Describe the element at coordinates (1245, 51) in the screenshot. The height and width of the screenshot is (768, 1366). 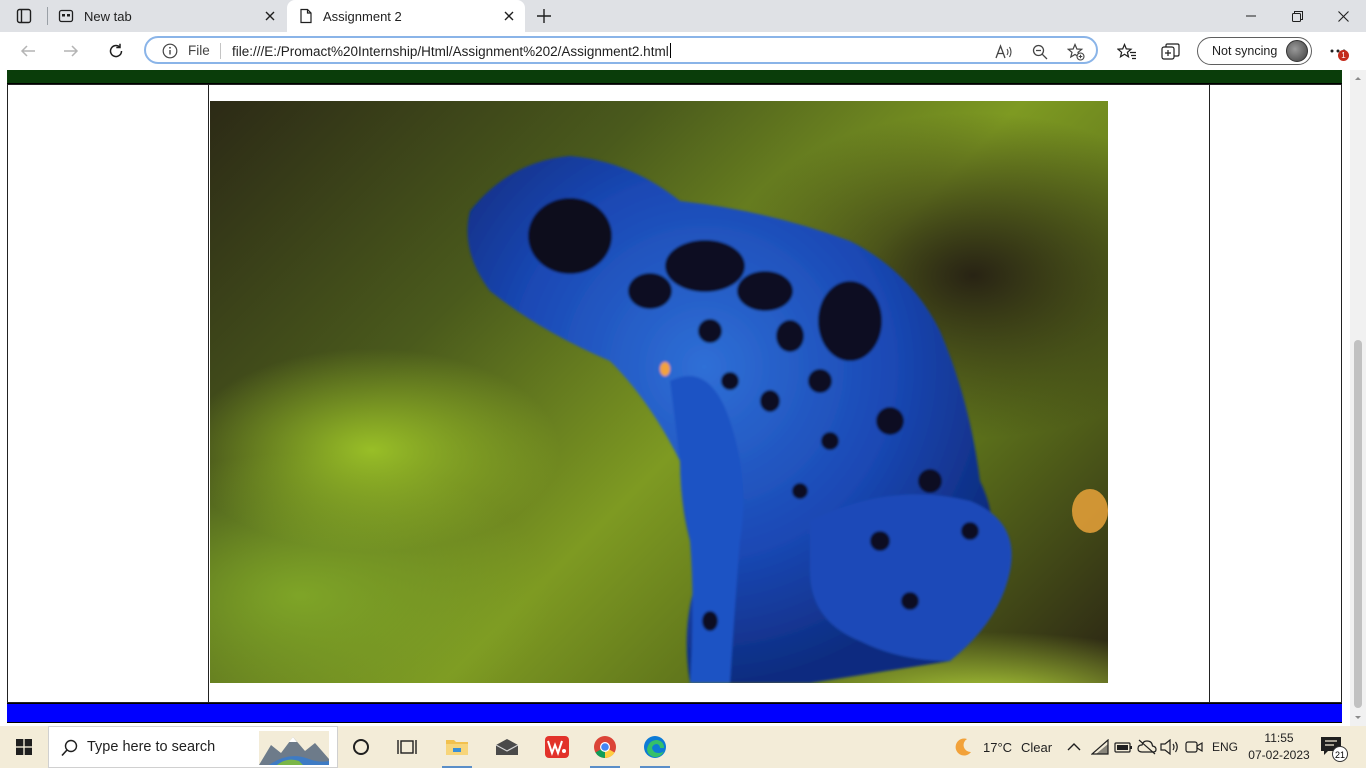
I see `sync-status-label: Not syncing` at that location.